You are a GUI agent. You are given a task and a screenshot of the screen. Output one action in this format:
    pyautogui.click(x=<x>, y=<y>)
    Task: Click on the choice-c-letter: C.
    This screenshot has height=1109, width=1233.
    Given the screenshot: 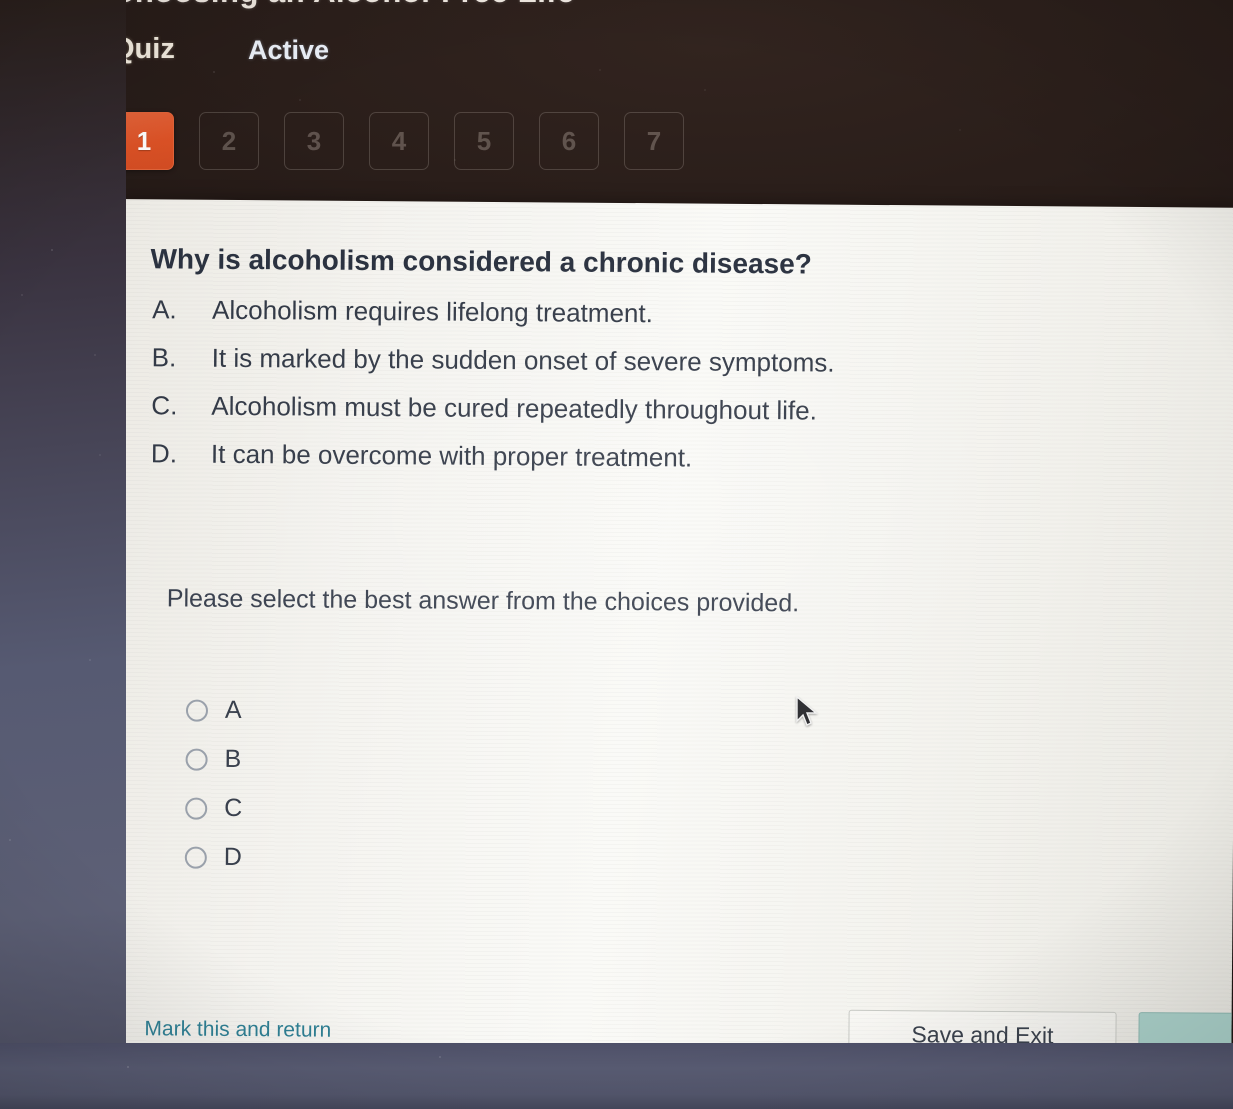 What is the action you would take?
    pyautogui.click(x=164, y=405)
    